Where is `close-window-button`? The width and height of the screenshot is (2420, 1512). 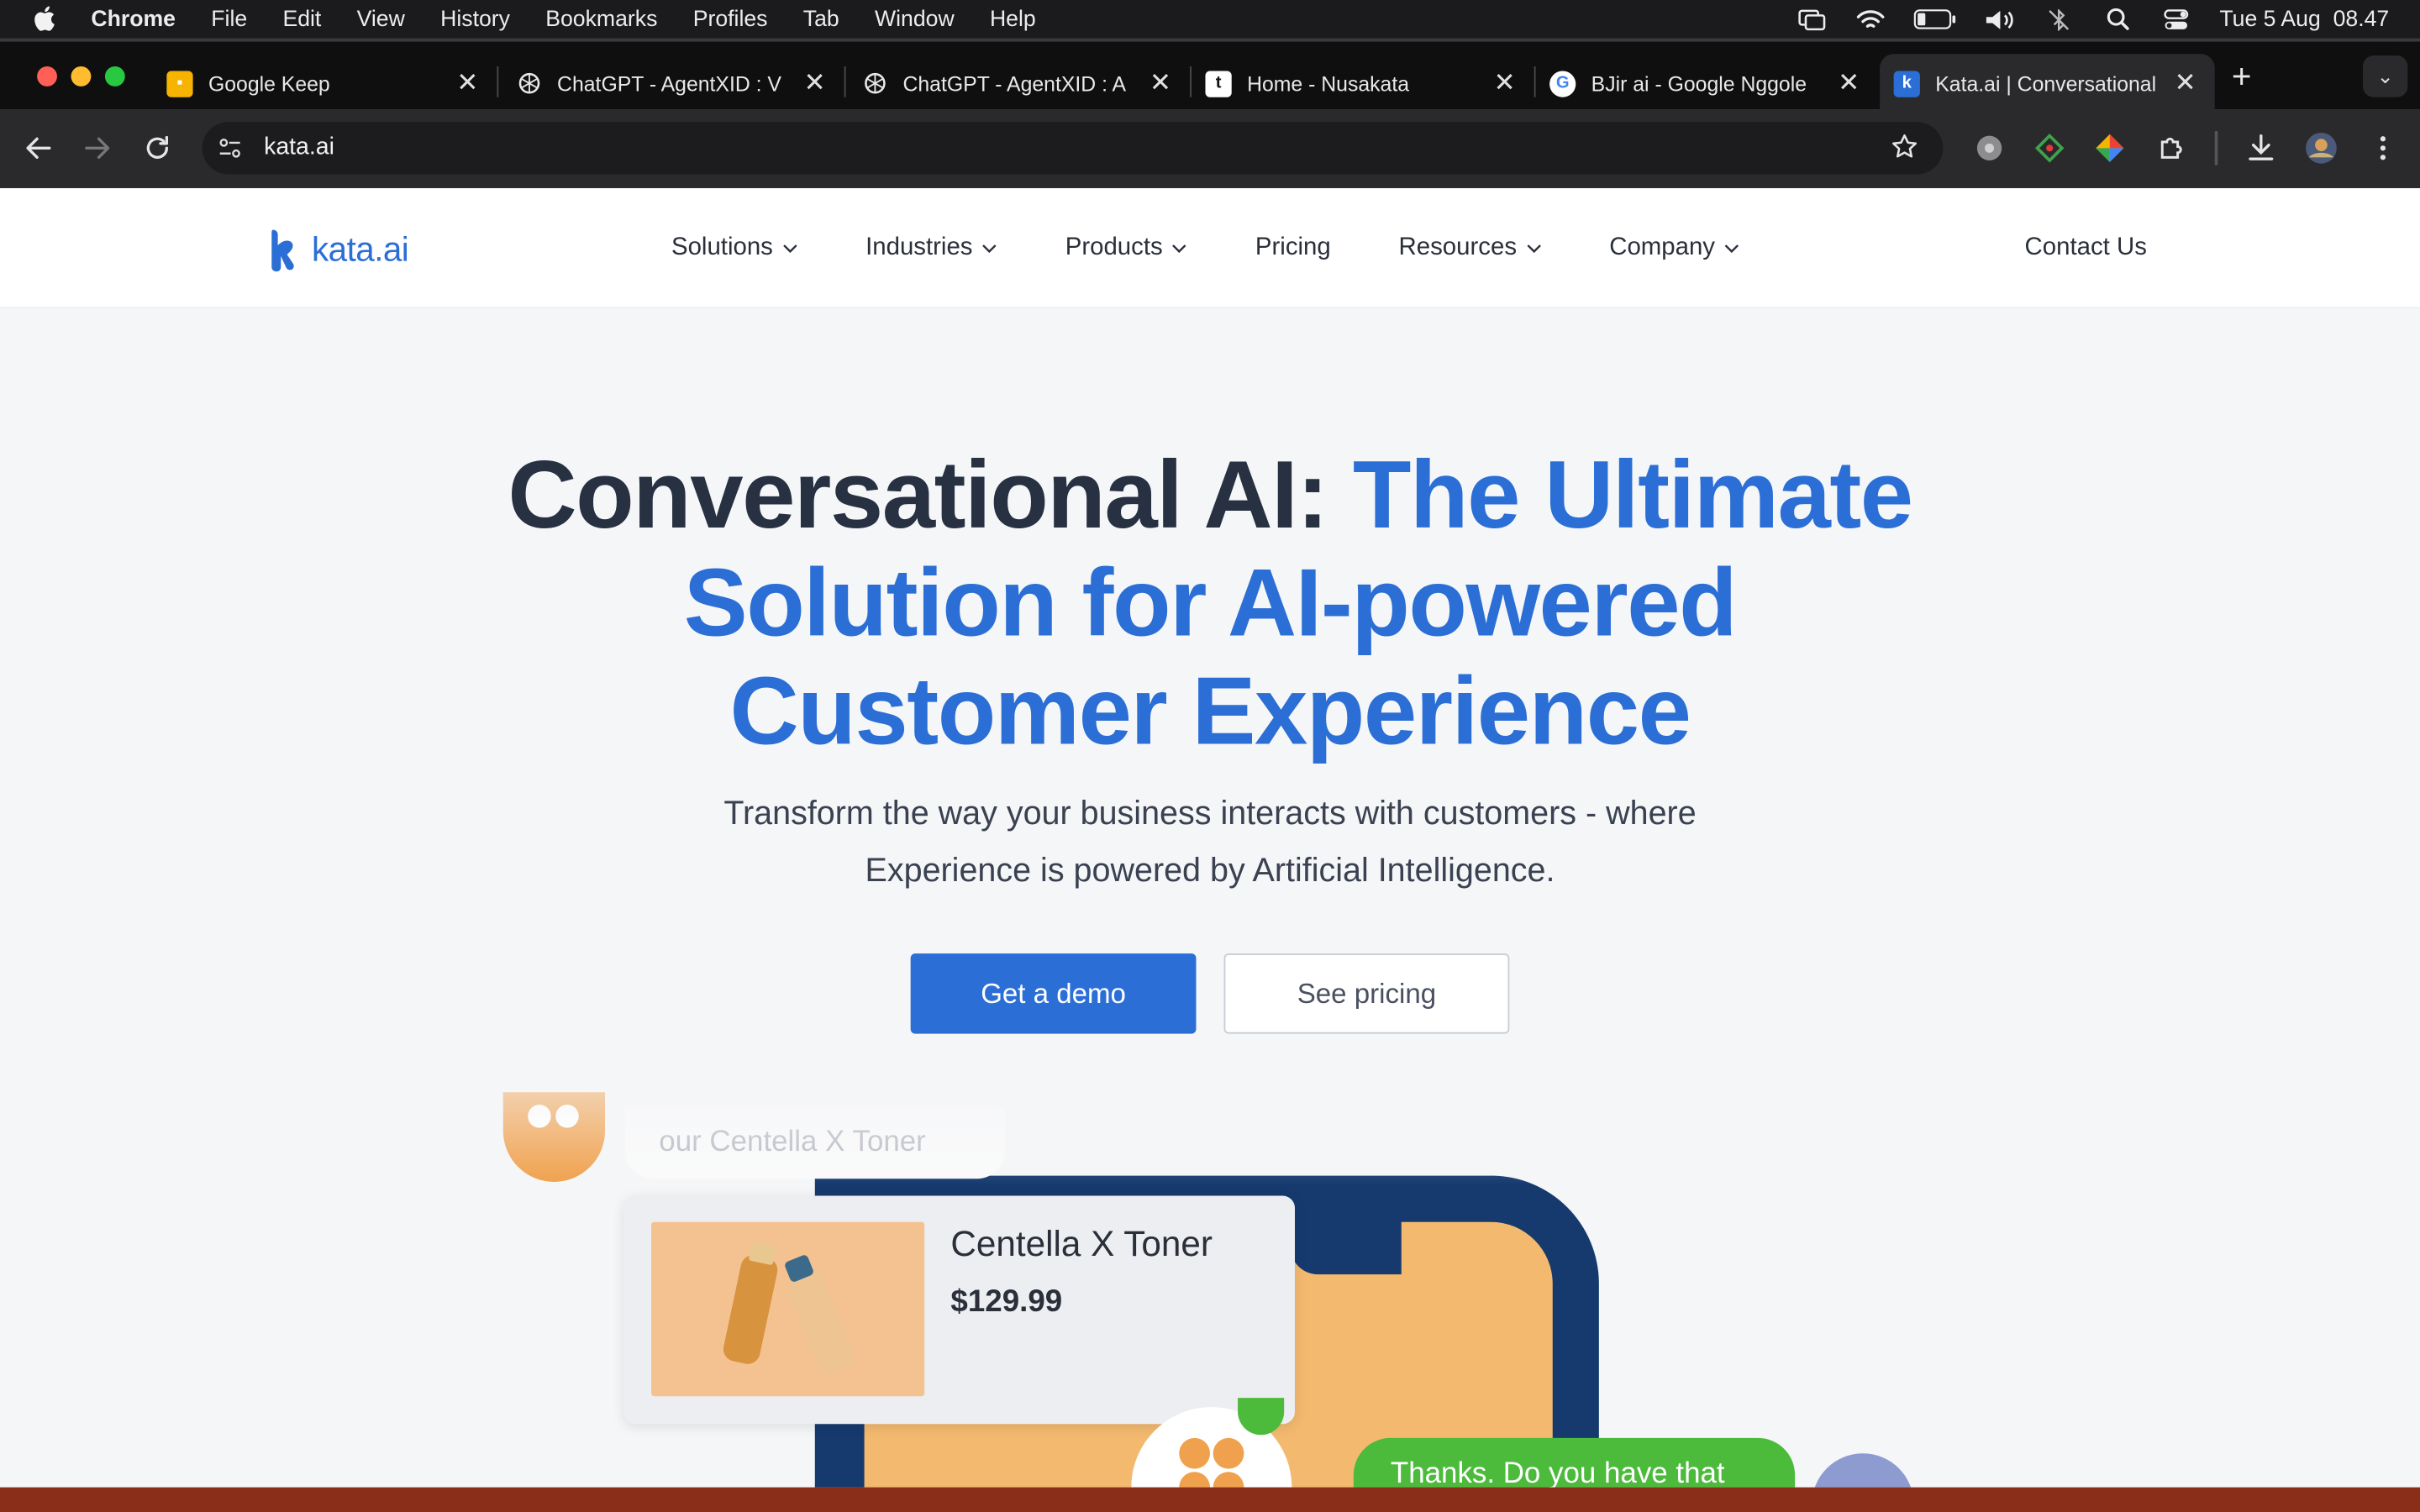 close-window-button is located at coordinates (47, 76).